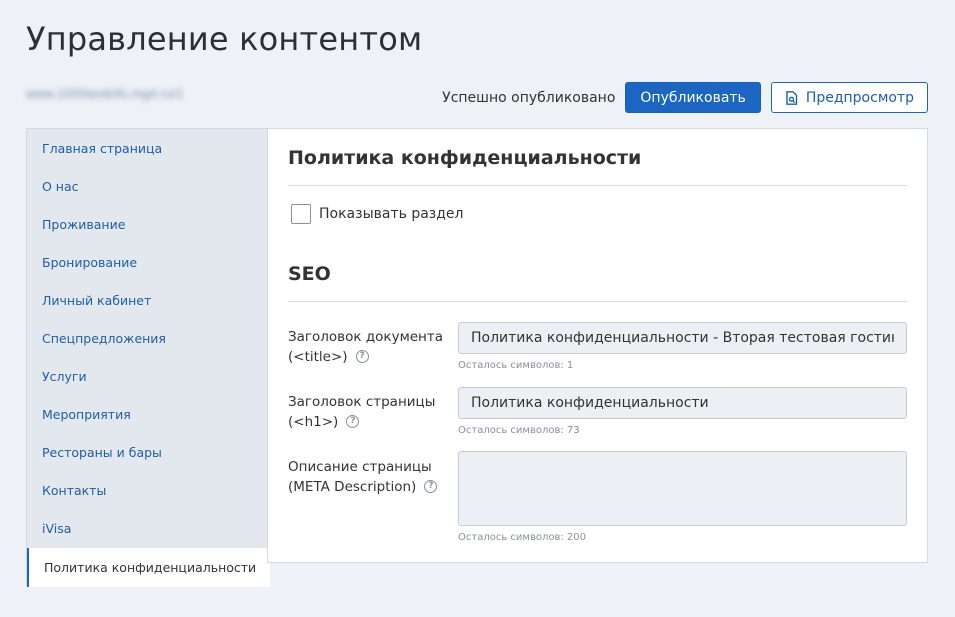 This screenshot has width=955, height=617. I want to click on sidebar-item-contacts: Контакты, so click(147, 490).